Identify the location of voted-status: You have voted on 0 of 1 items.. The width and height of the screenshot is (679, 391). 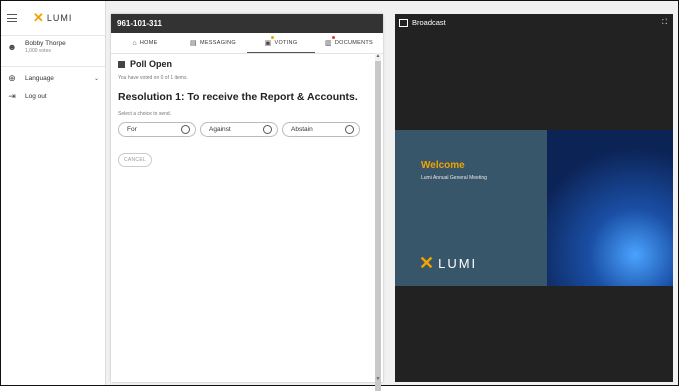
(153, 78).